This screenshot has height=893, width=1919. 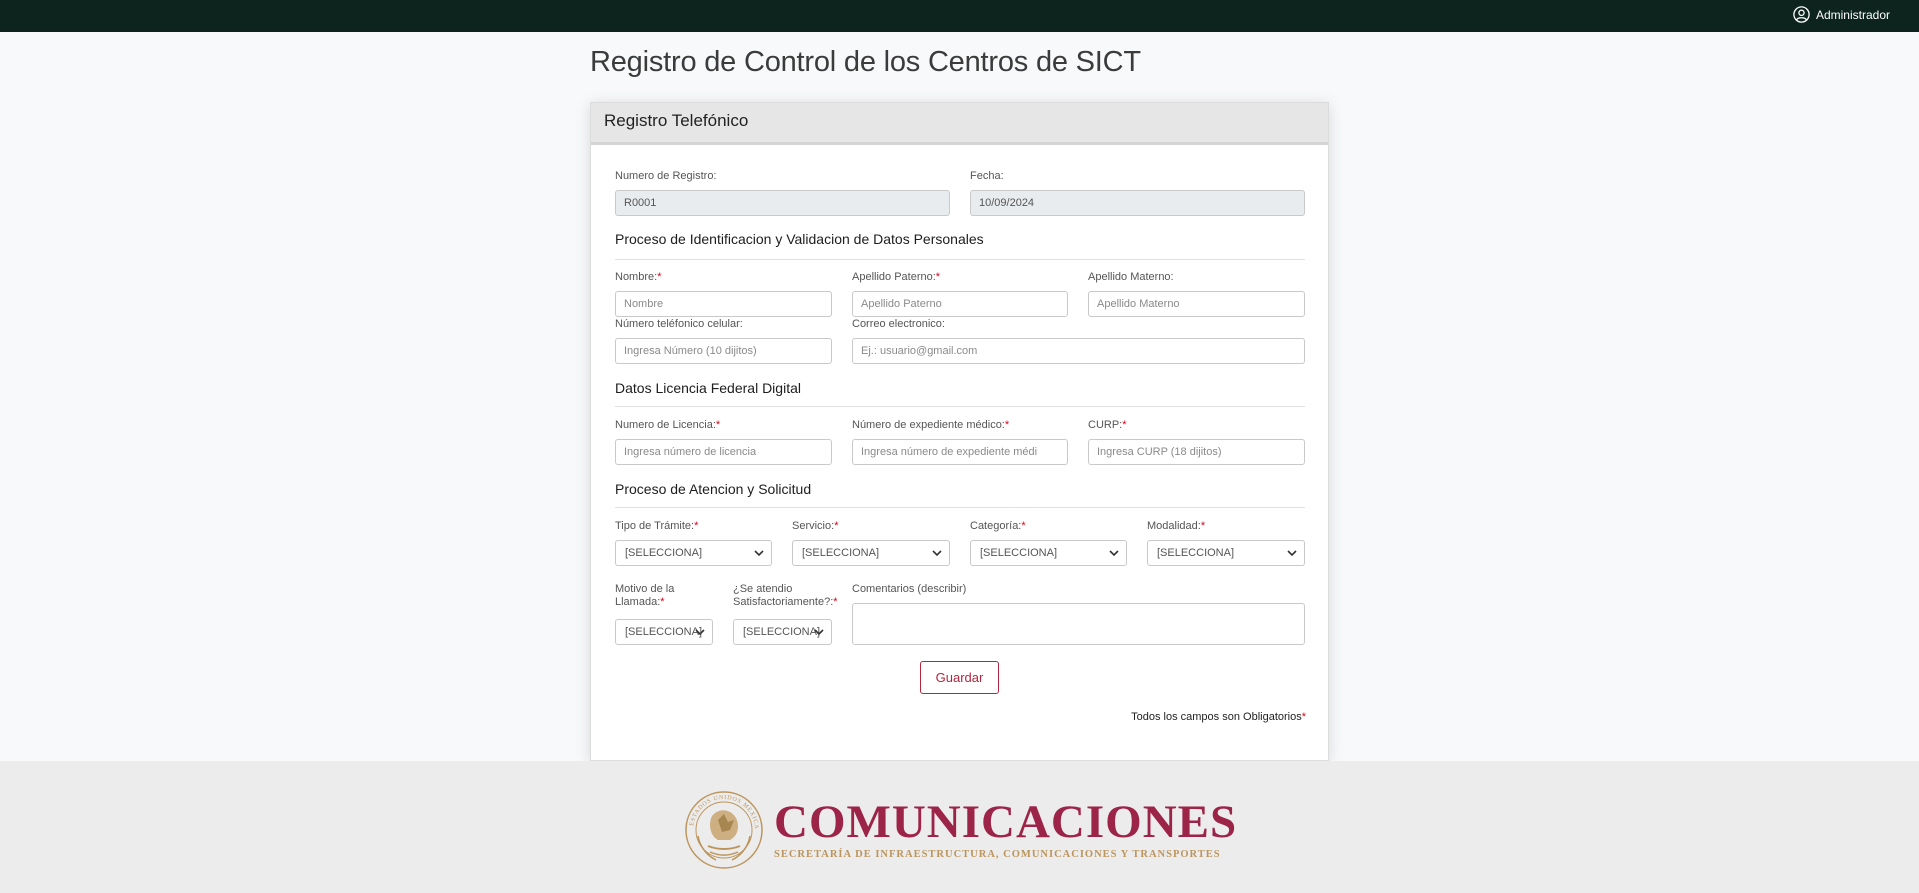 I want to click on servicio-label: Servicio:*, so click(x=815, y=526).